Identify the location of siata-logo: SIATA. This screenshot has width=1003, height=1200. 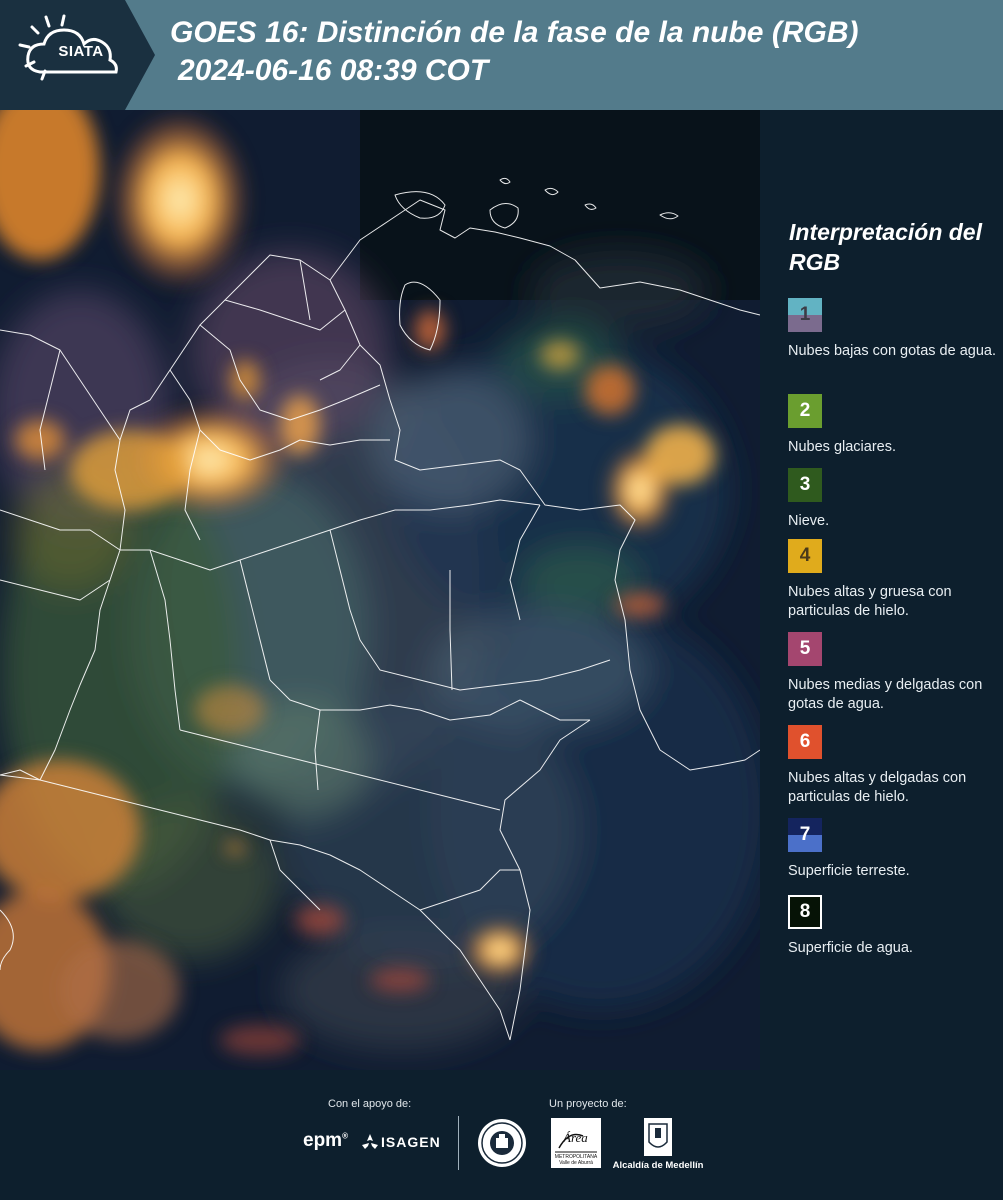
(77, 55).